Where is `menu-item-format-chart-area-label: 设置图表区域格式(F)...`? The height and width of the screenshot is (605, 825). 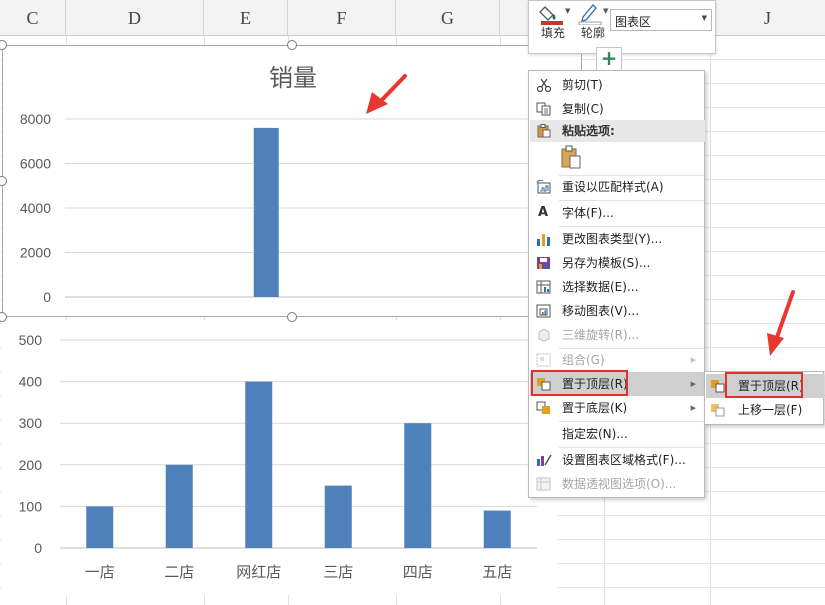
menu-item-format-chart-area-label: 设置图表区域格式(F)... is located at coordinates (624, 460).